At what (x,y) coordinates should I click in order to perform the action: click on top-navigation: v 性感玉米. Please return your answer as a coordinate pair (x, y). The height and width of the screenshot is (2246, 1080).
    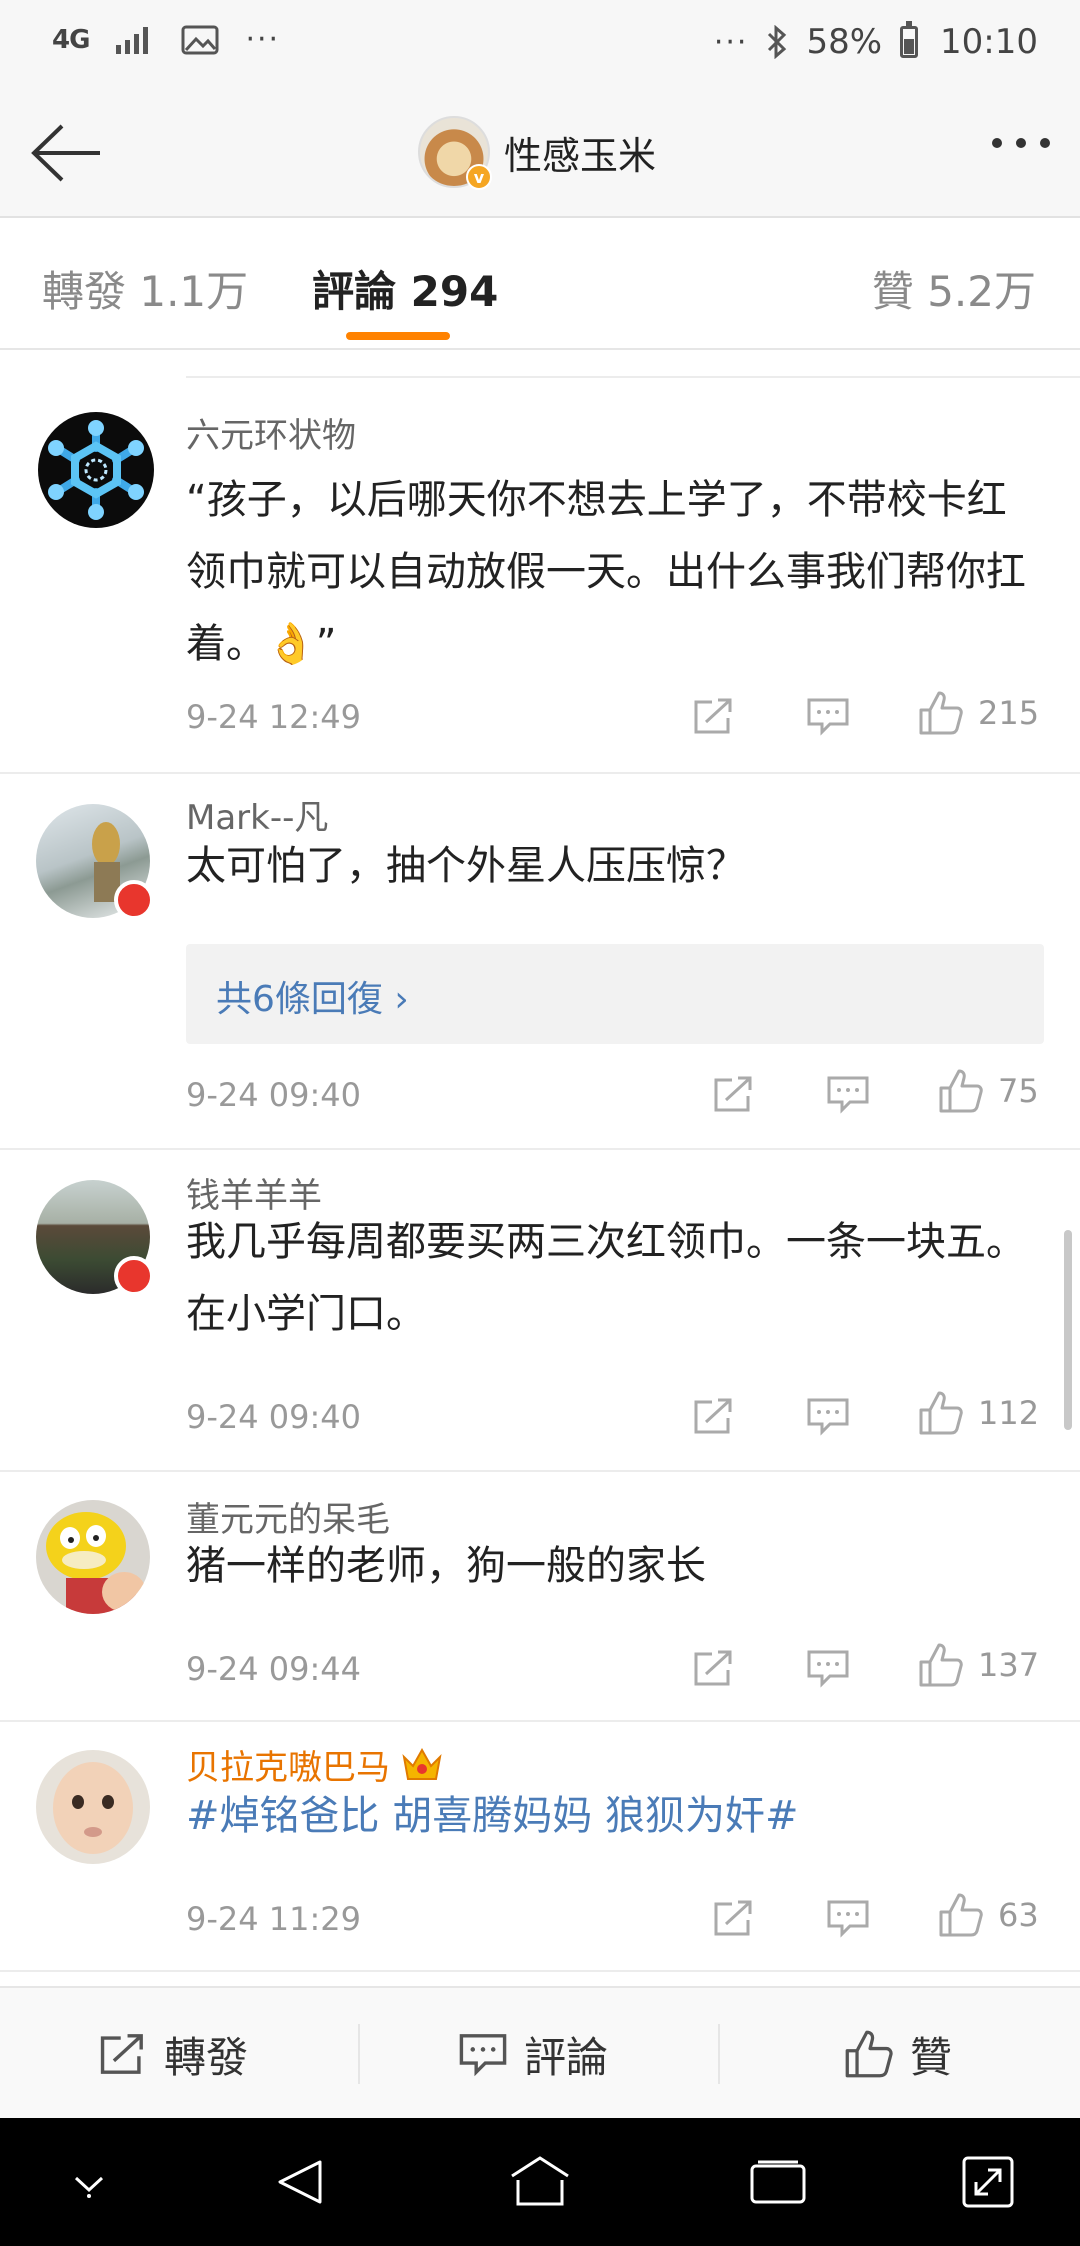
    Looking at the image, I should click on (540, 154).